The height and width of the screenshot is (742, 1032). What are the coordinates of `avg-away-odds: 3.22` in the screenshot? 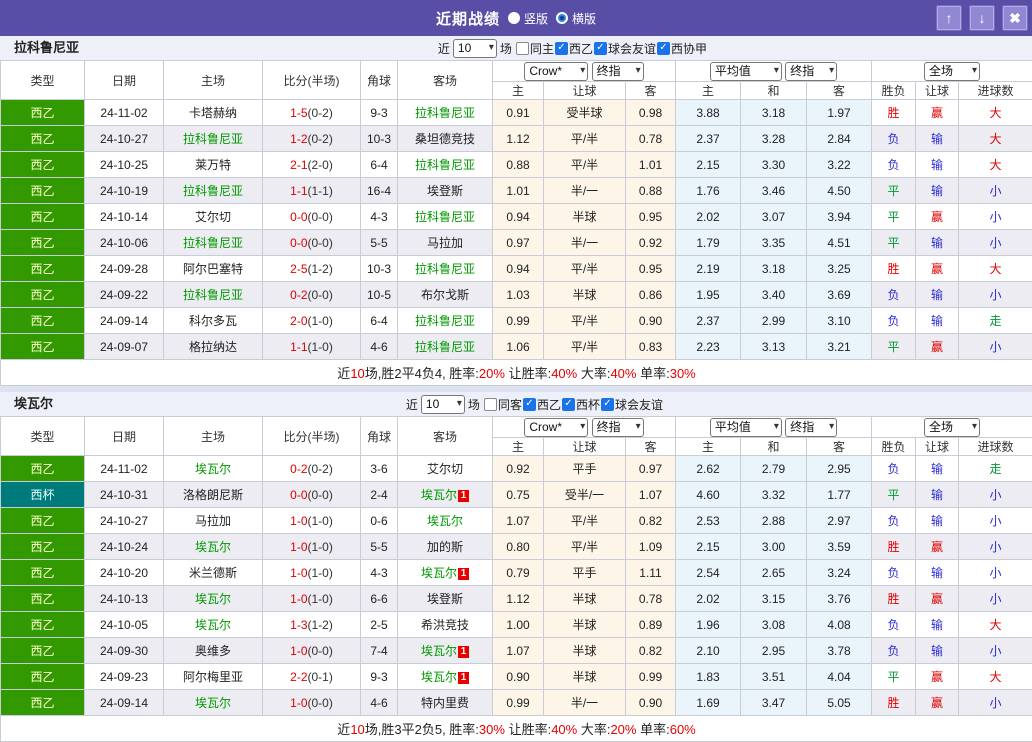 It's located at (839, 165).